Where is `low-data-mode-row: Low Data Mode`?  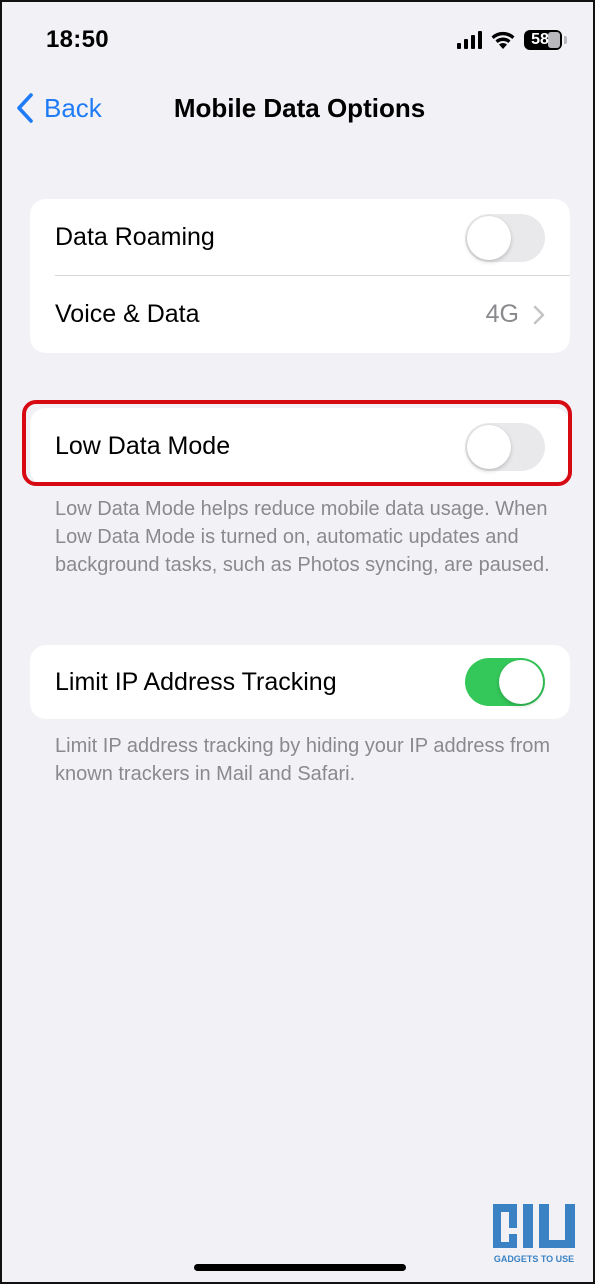 low-data-mode-row: Low Data Mode is located at coordinates (300, 446).